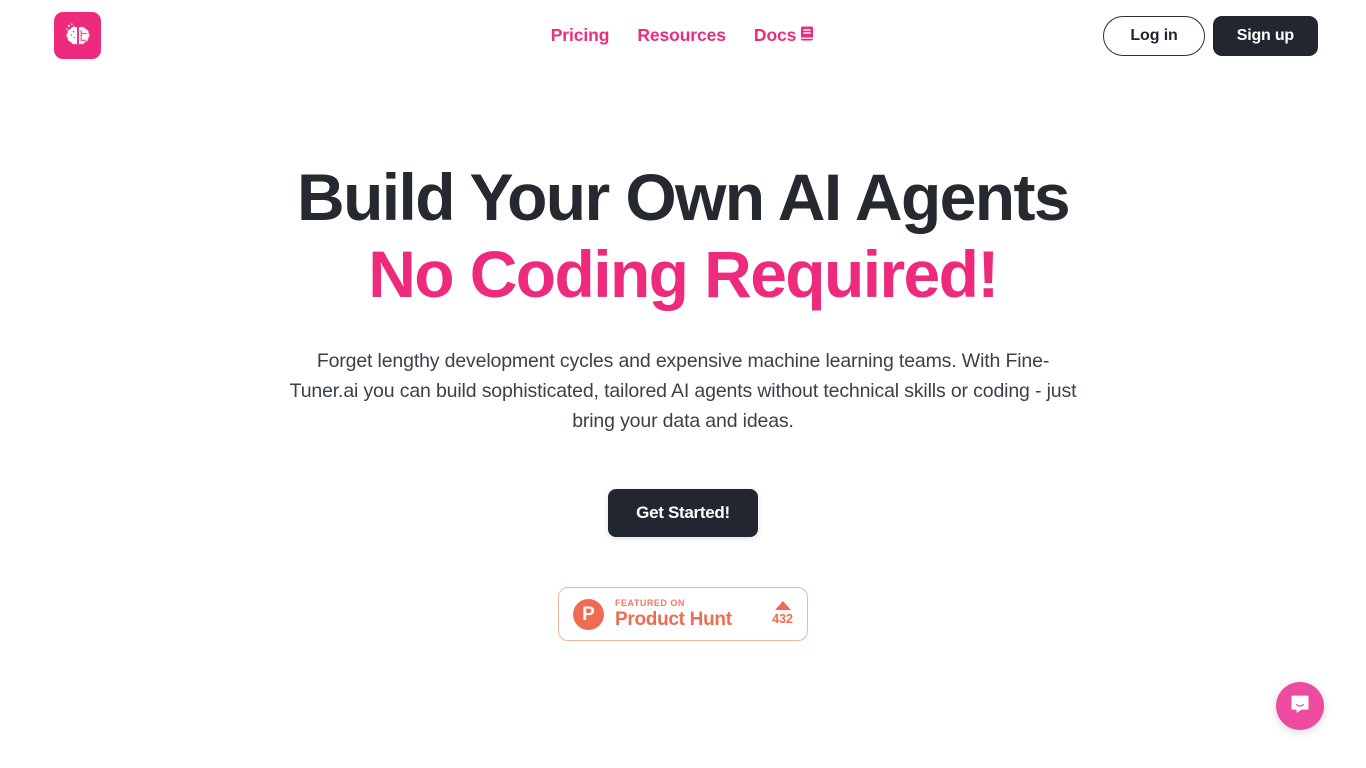 The image size is (1366, 768). I want to click on headline-line-1: Build Your Own AI Agents, so click(684, 197).